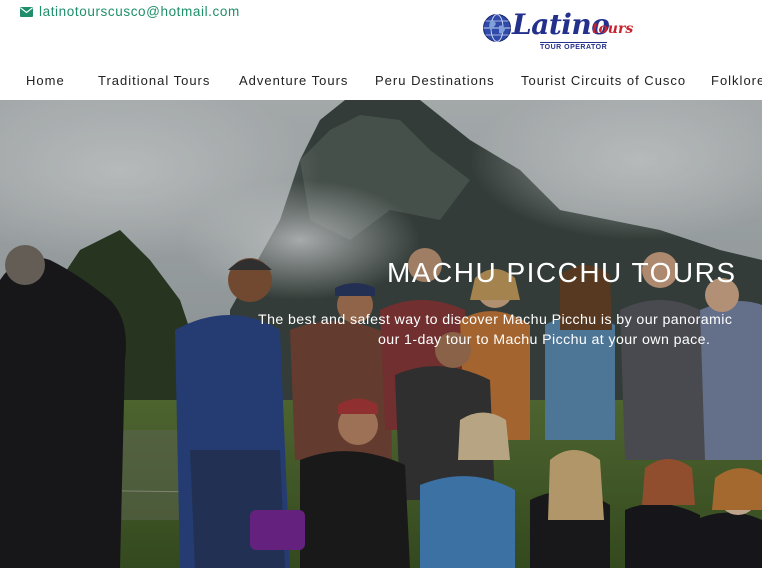 The height and width of the screenshot is (568, 762). What do you see at coordinates (435, 80) in the screenshot?
I see `nav-item-peru-destinations: Peru Destinations` at bounding box center [435, 80].